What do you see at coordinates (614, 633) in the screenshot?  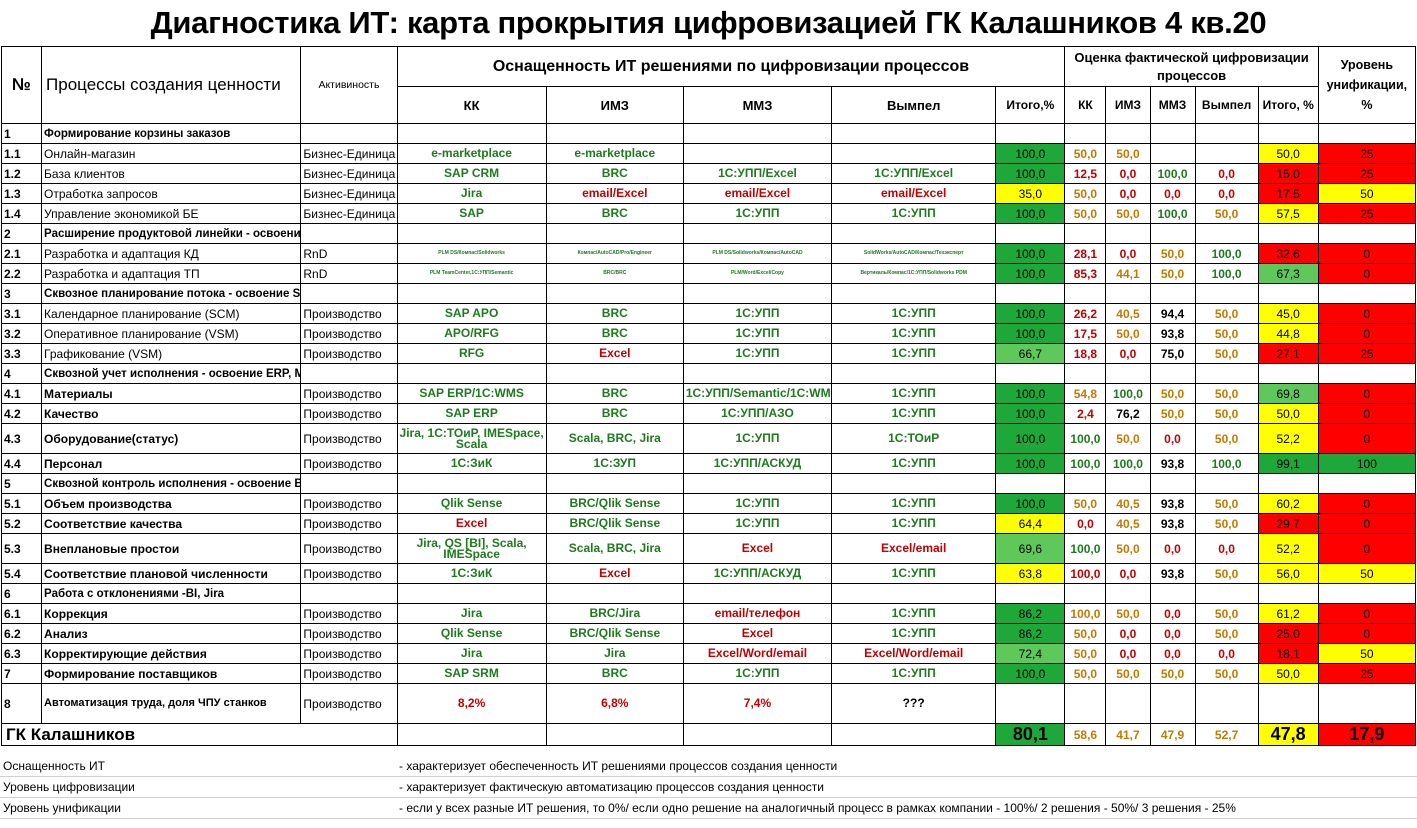 I see `it-solution: BRC/Qlik Sense` at bounding box center [614, 633].